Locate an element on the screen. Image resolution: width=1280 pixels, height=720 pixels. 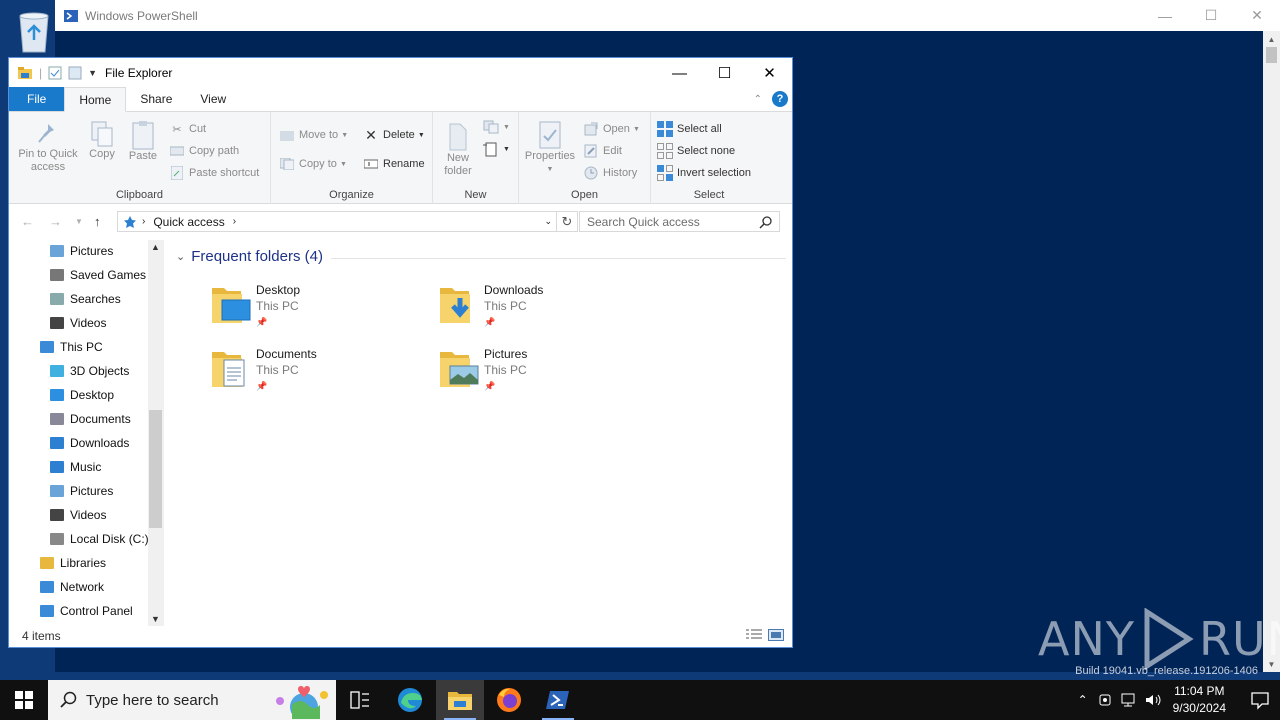
search-input: Search Quick access is located at coordinates (679, 221).